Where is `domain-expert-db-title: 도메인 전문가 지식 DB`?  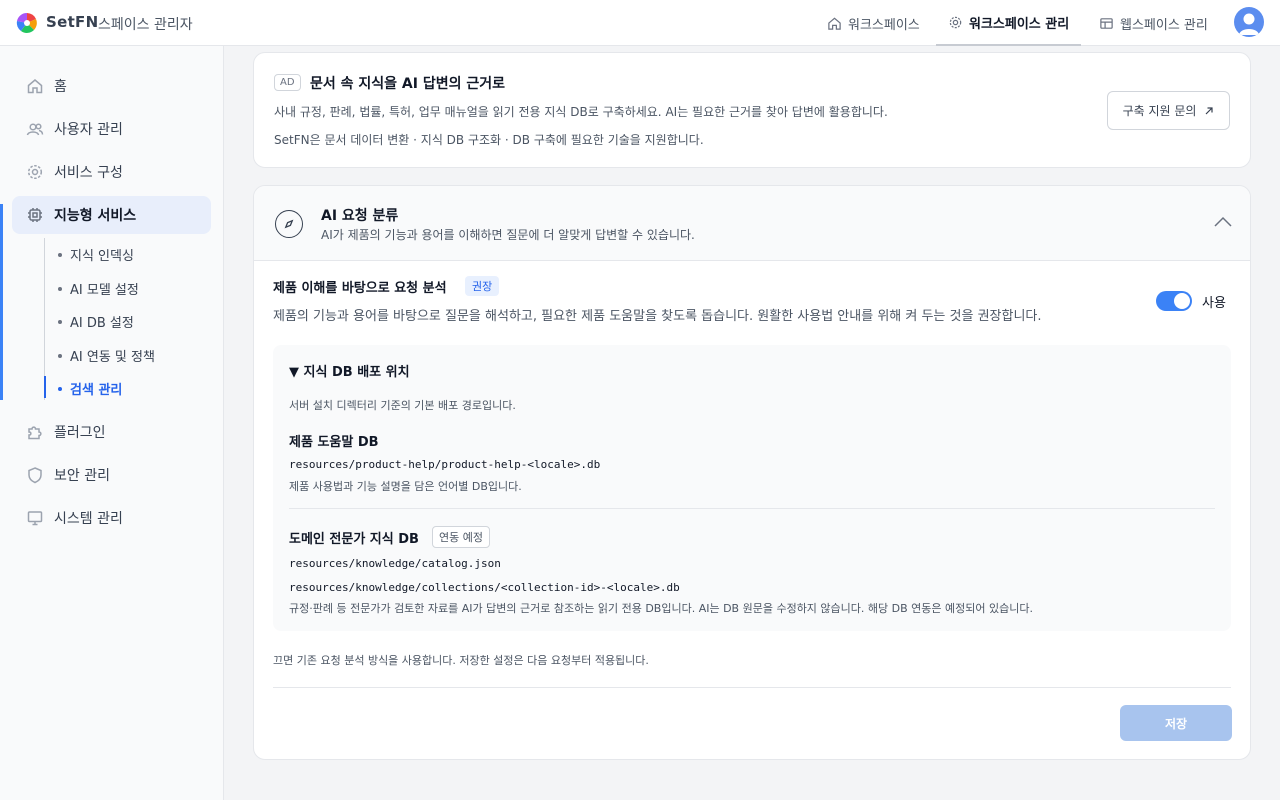
domain-expert-db-title: 도메인 전문가 지식 DB is located at coordinates (354, 539).